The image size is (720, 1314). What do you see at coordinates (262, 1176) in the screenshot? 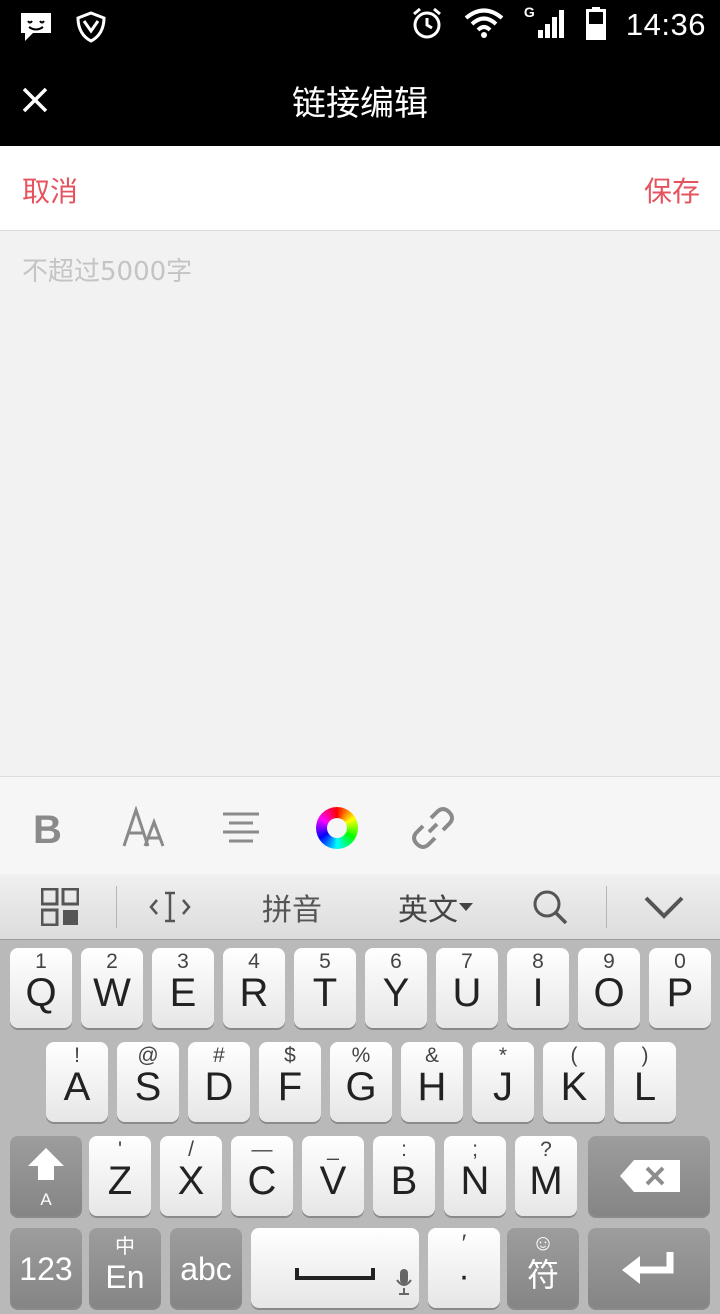
I see `key-c: — C` at bounding box center [262, 1176].